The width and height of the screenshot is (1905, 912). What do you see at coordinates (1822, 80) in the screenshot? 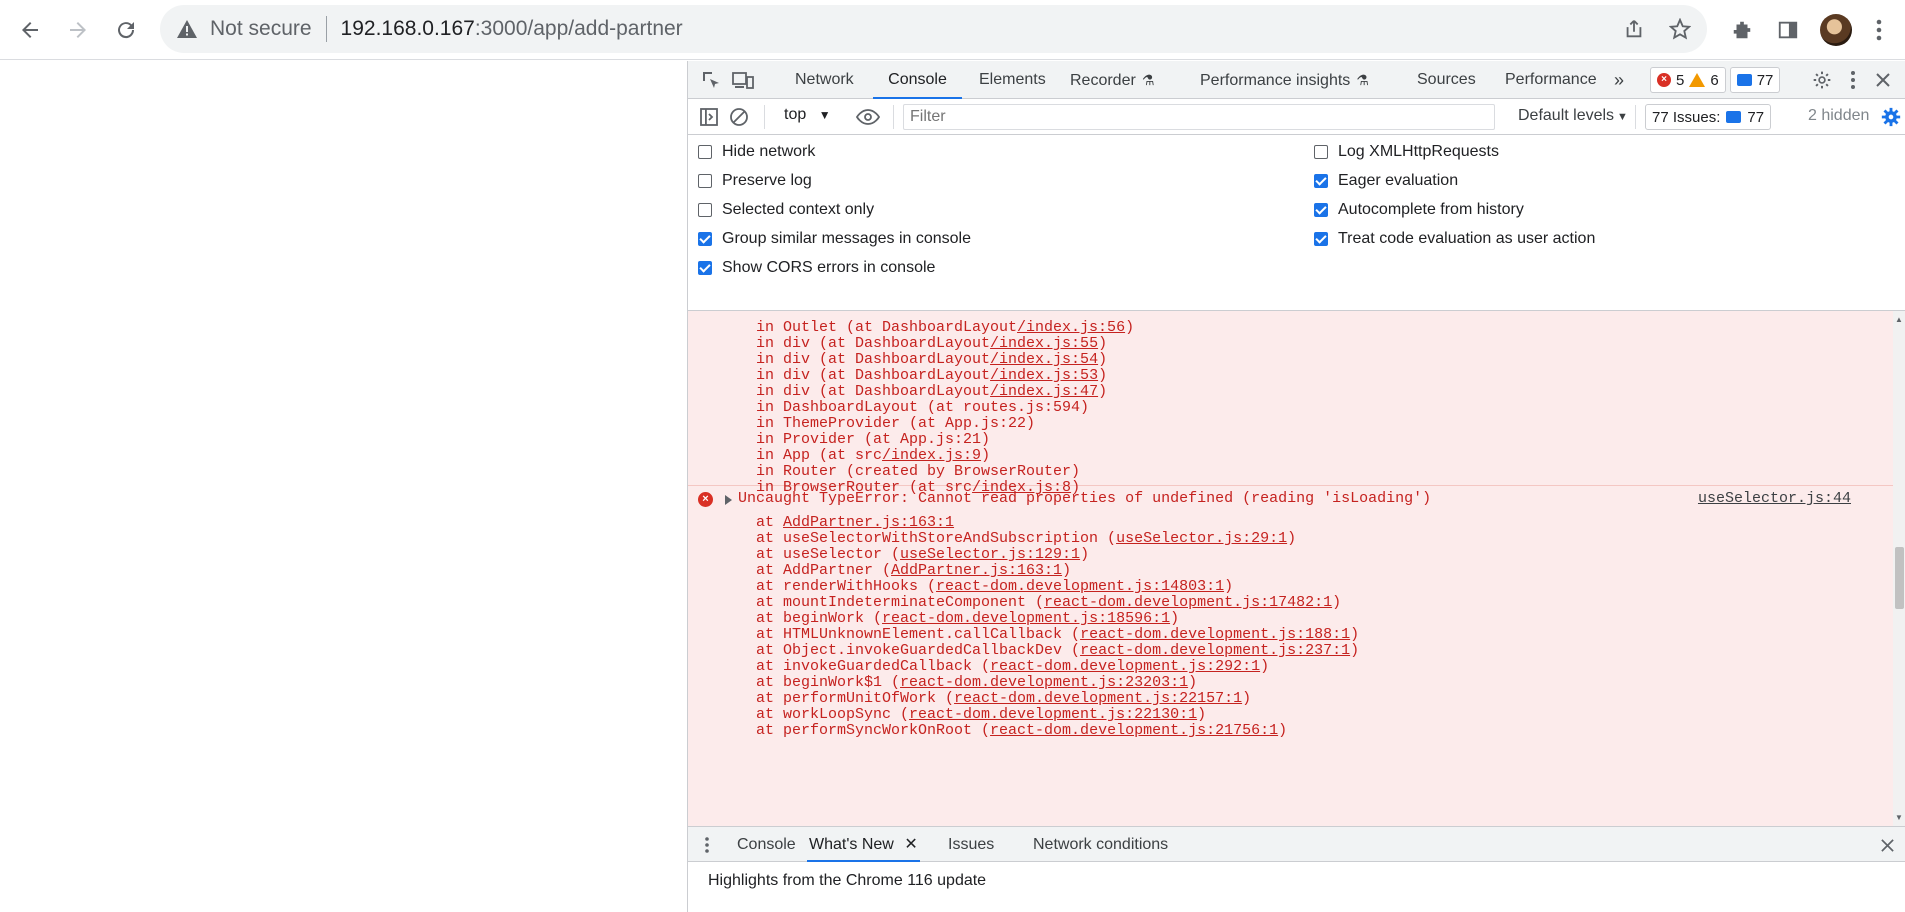
I see `devtools-settings-gear-icon` at bounding box center [1822, 80].